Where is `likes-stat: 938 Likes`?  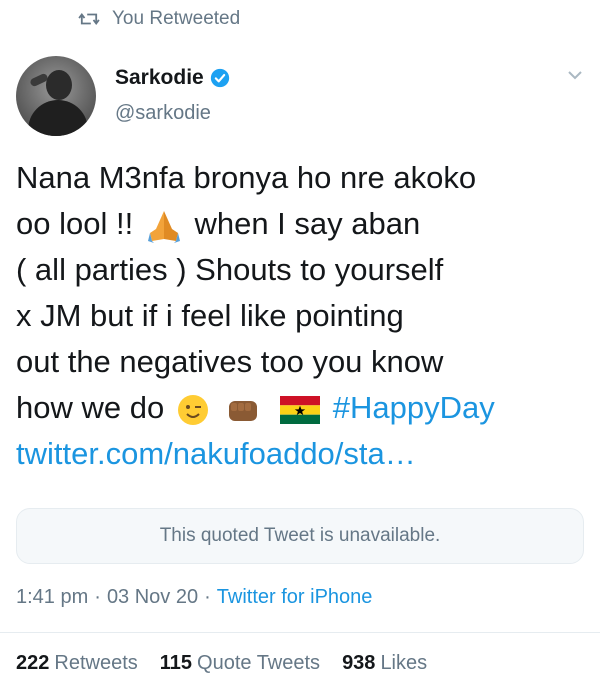 likes-stat: 938 Likes is located at coordinates (384, 663).